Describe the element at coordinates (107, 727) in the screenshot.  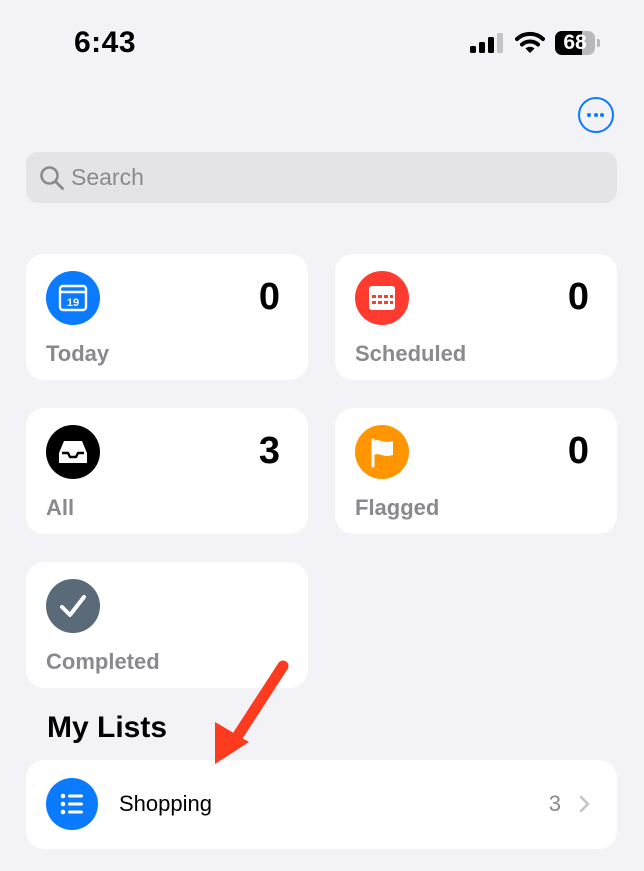
I see `my-lists-heading: My Lists` at that location.